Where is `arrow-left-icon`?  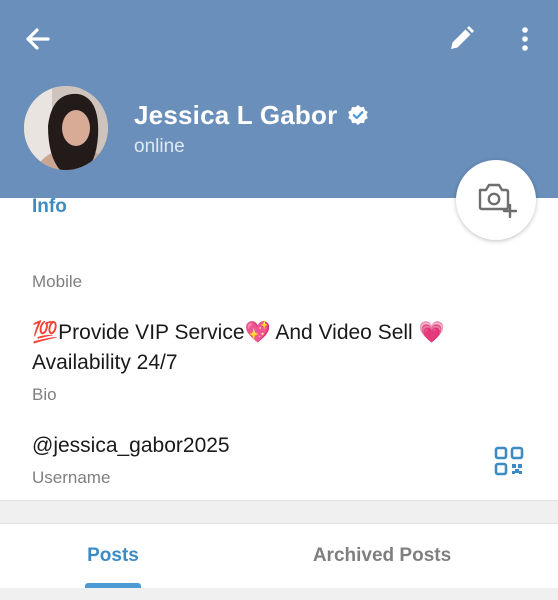 arrow-left-icon is located at coordinates (38, 39).